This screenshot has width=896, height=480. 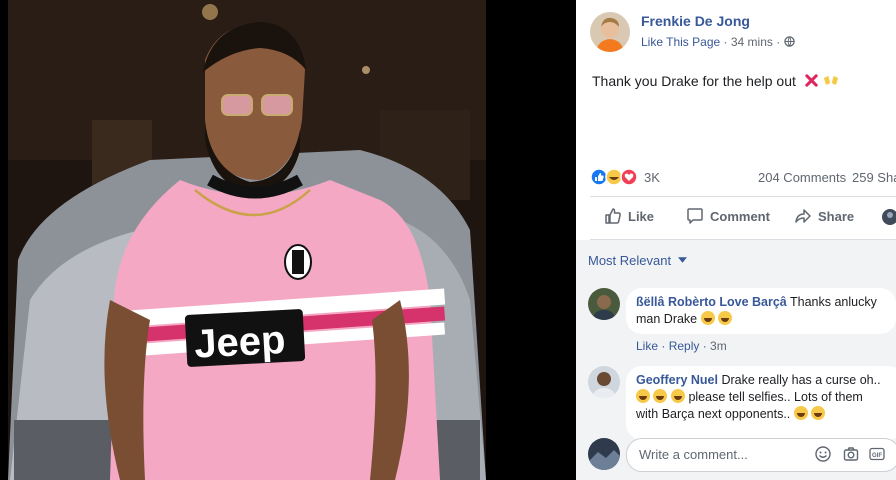 What do you see at coordinates (694, 81) in the screenshot?
I see `post-message: Thank you Drake for the help out` at bounding box center [694, 81].